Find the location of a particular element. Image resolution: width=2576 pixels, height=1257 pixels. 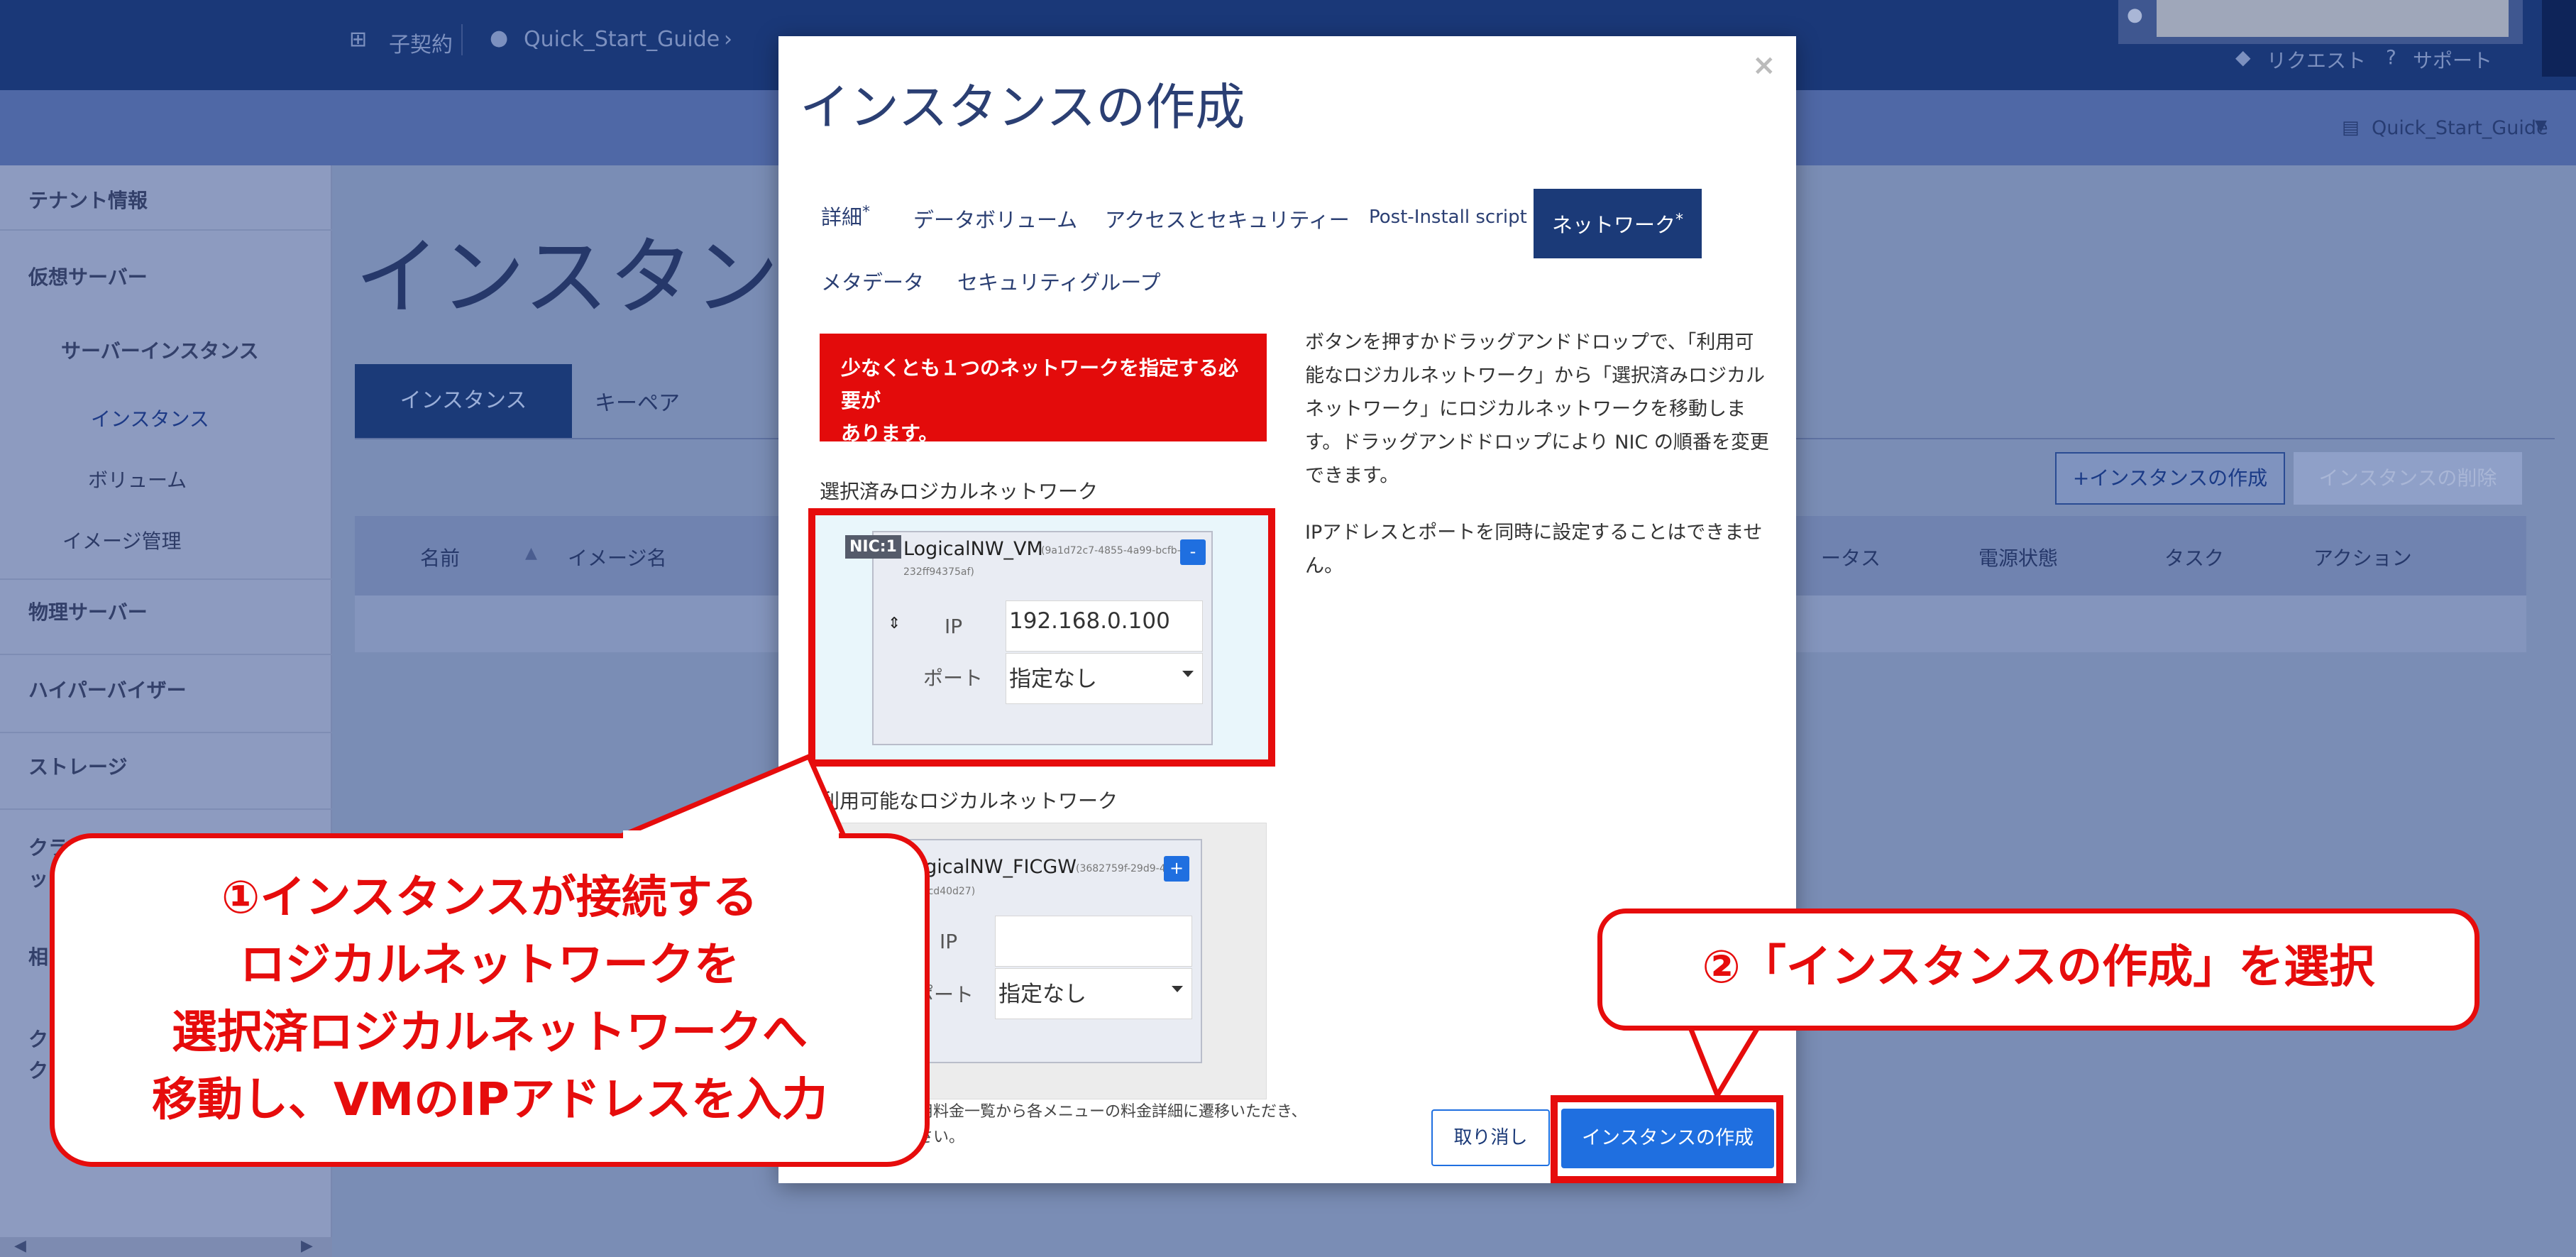

callout-line: ①インスタンスが接続する is located at coordinates (489, 898).